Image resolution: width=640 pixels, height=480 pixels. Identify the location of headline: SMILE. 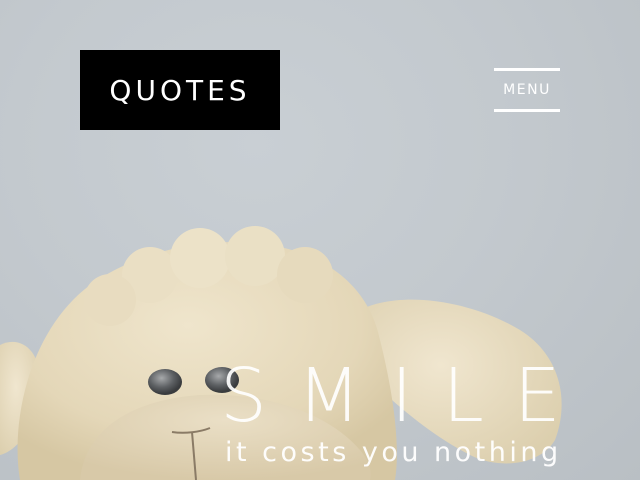
(405, 396).